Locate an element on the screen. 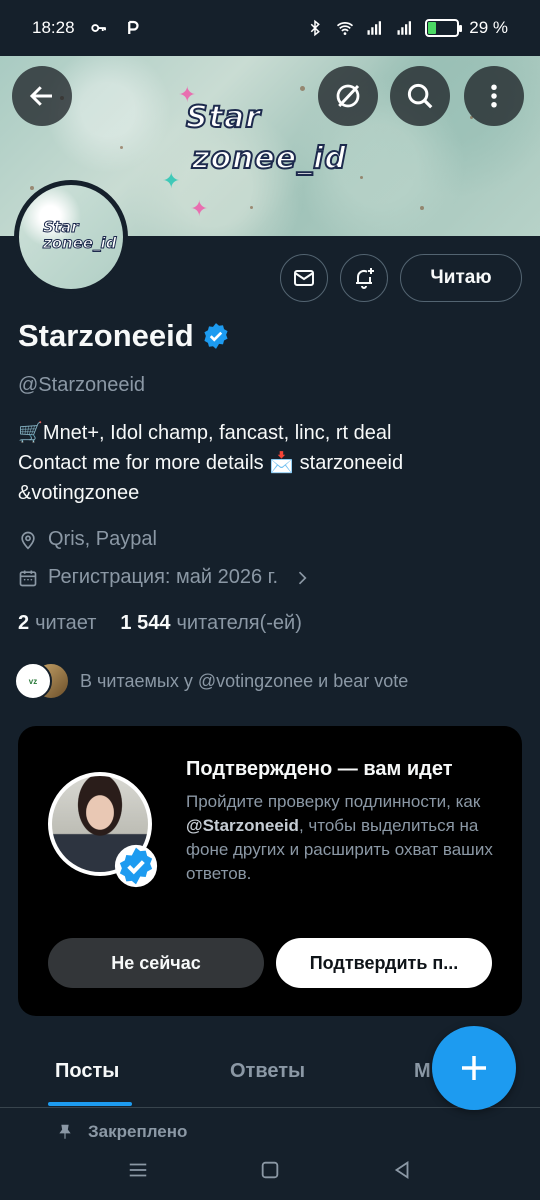  bell-plus-icon is located at coordinates (365, 278).